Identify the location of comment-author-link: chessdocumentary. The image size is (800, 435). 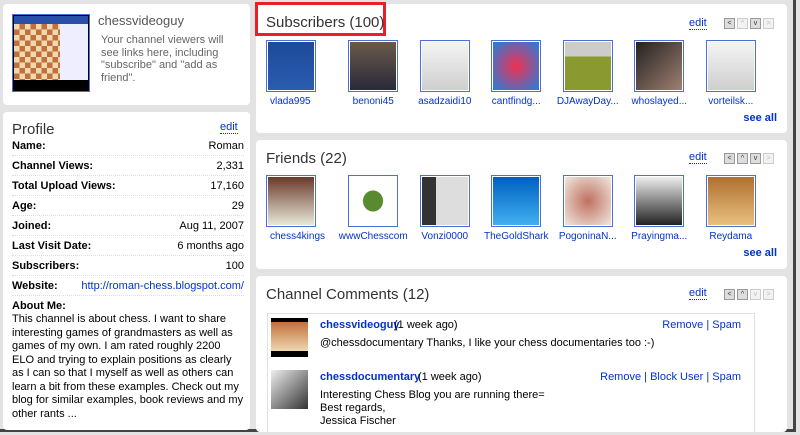
(370, 377).